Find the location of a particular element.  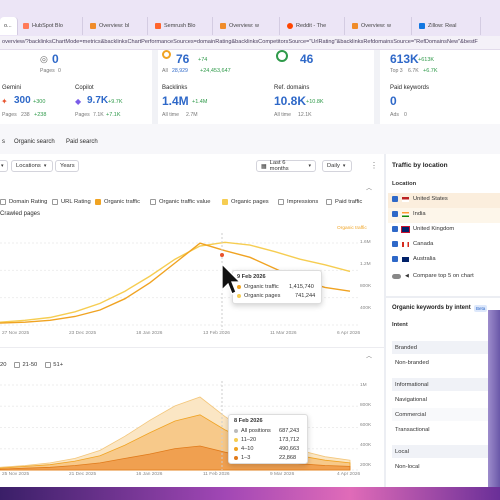

location-row-canada: Canada is located at coordinates (412, 244).